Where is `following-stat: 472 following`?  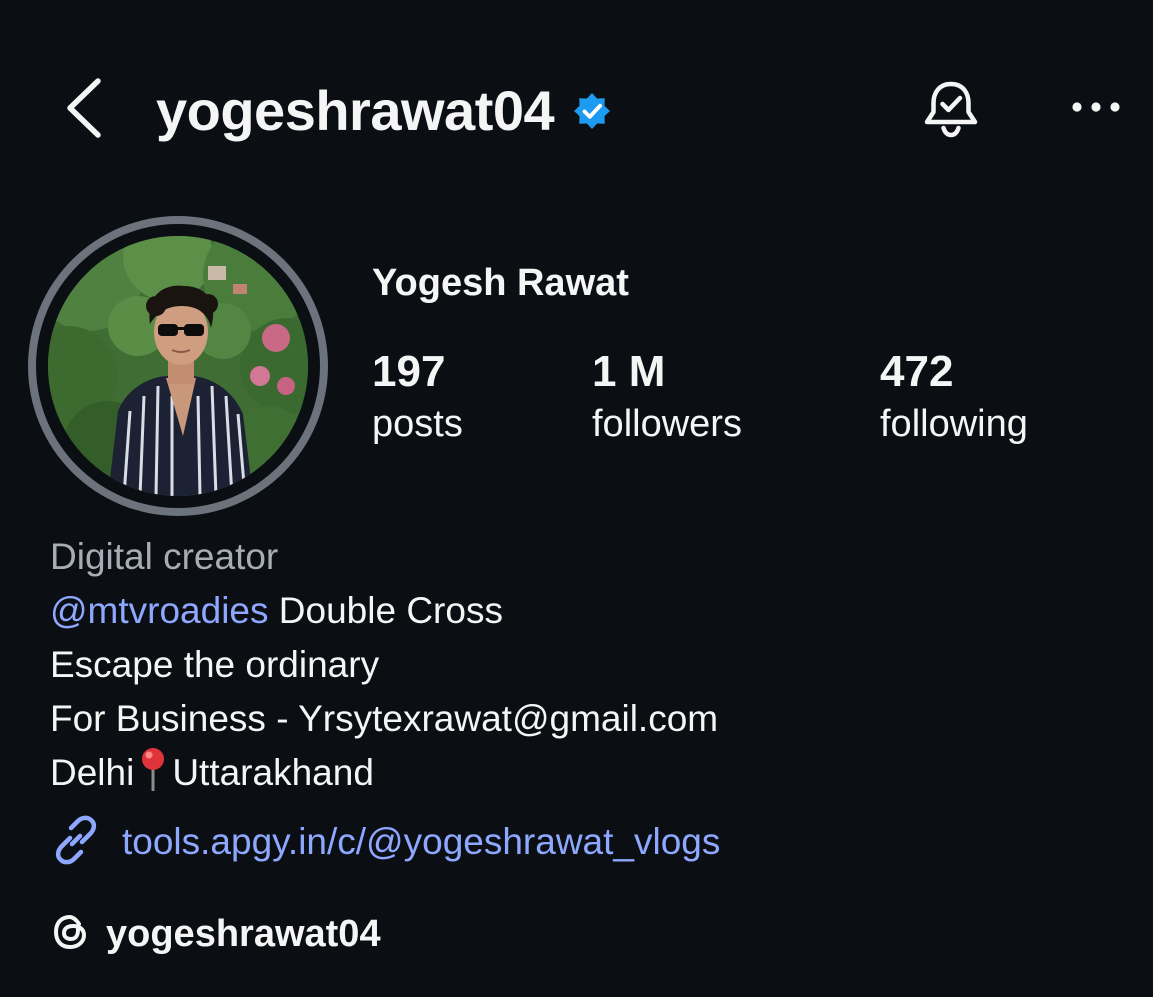
following-stat: 472 following is located at coordinates (954, 396).